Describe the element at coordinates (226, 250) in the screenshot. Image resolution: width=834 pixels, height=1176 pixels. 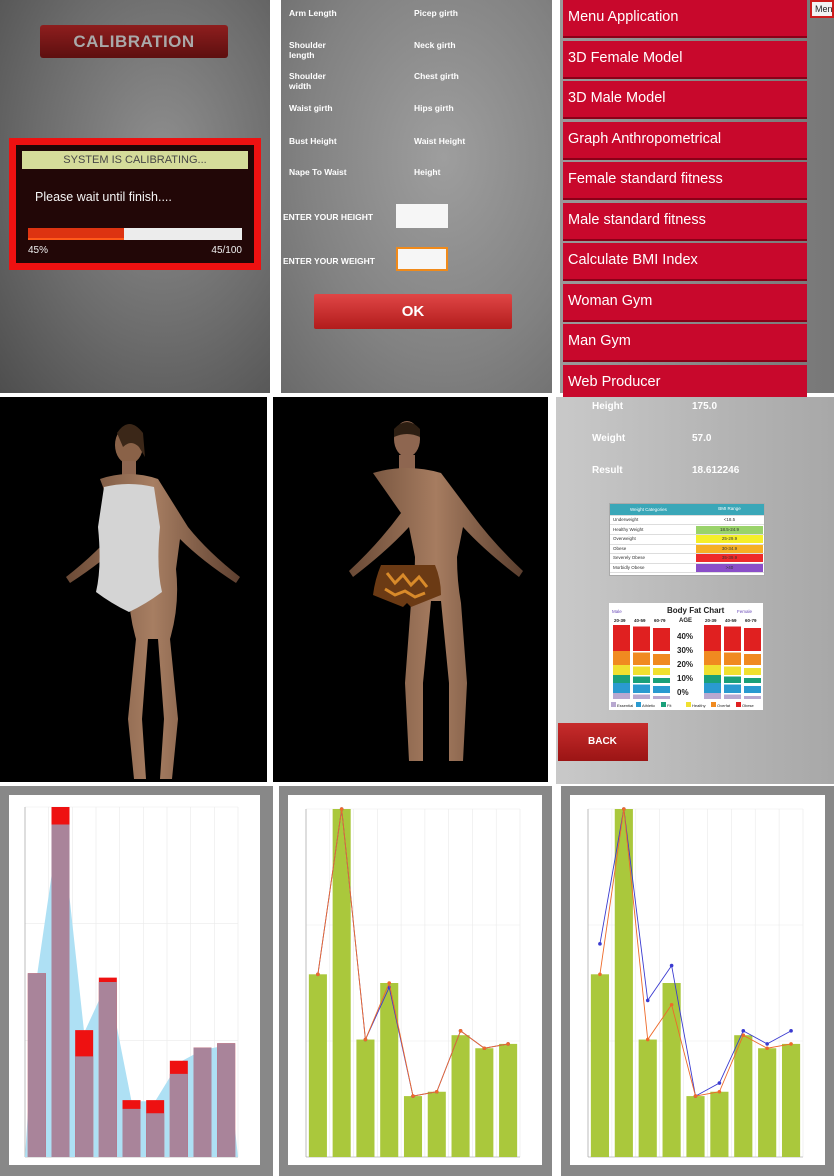
I see `progress-count-label: 45/100` at that location.